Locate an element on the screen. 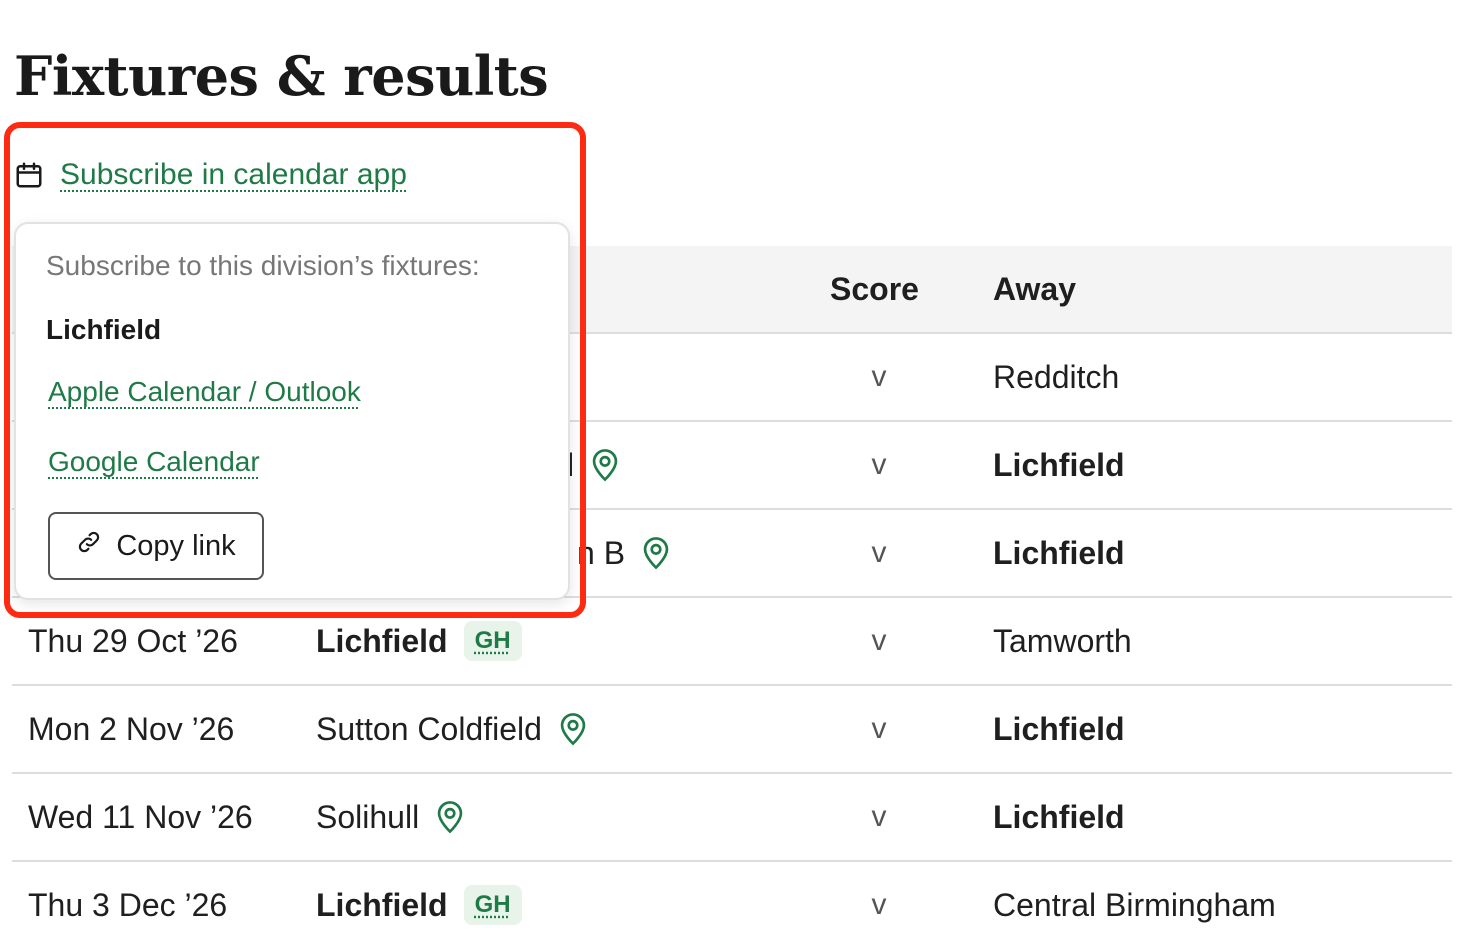  link-icon is located at coordinates (89, 546).